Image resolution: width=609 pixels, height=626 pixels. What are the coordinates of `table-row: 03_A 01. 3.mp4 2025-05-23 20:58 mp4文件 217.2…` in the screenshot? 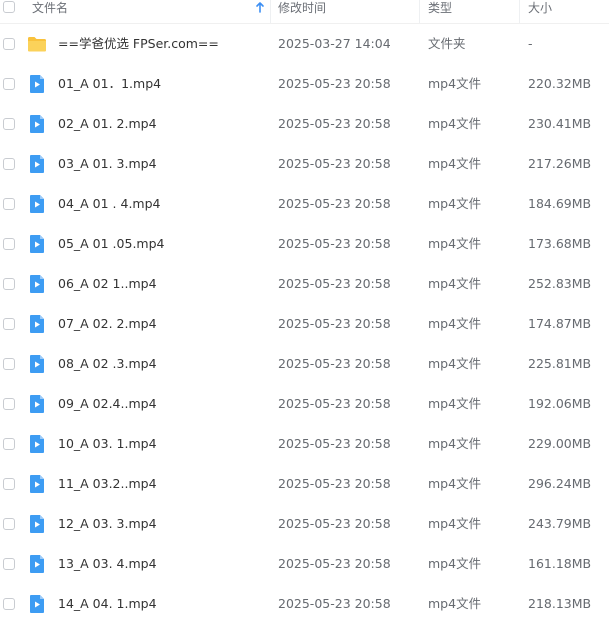 It's located at (304, 164).